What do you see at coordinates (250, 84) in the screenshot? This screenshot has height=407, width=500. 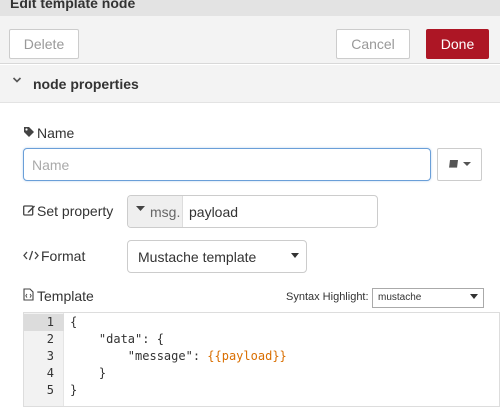 I see `node-properties-header: node properties` at bounding box center [250, 84].